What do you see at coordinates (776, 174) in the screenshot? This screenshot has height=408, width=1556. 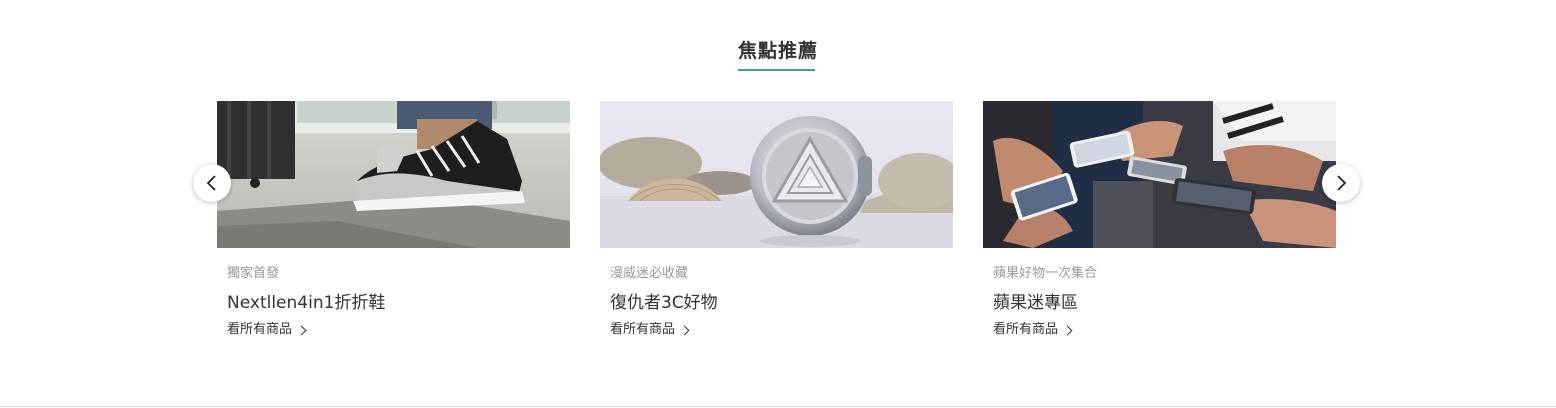 I see `card-image-arc-reactor` at bounding box center [776, 174].